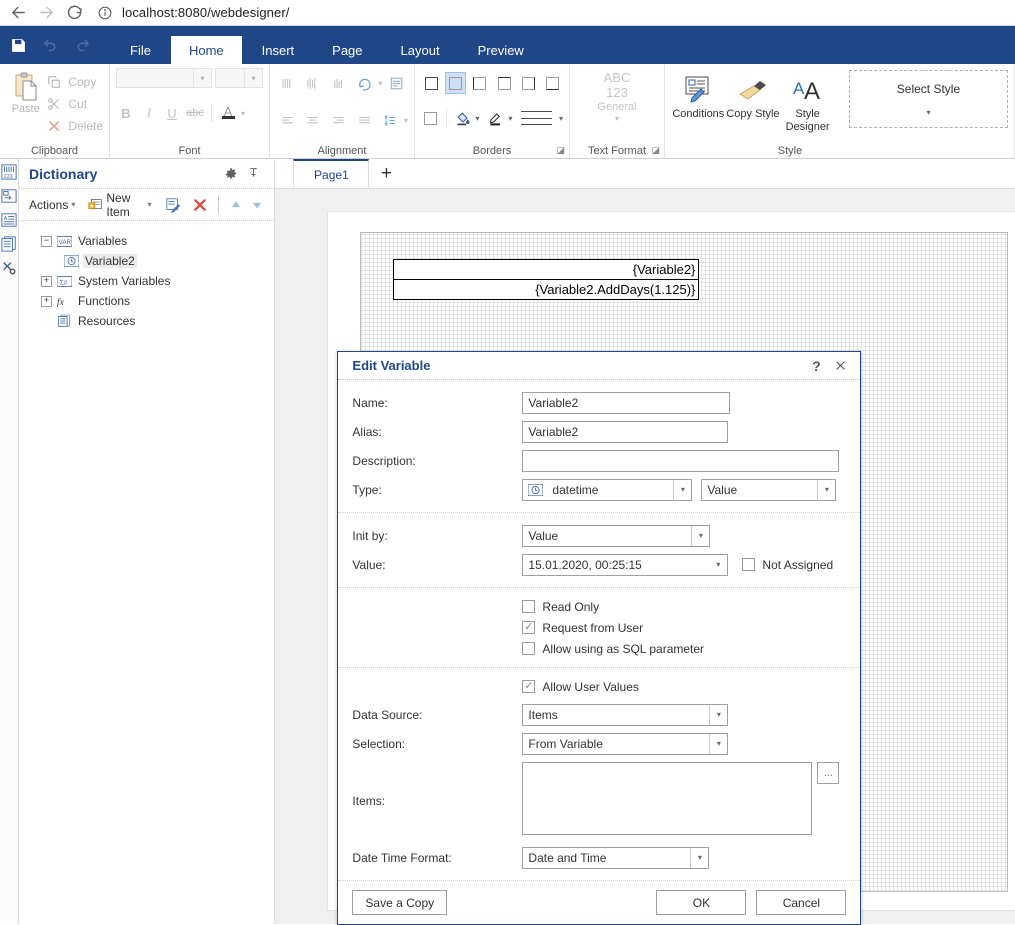 The height and width of the screenshot is (925, 1015). I want to click on new-item-button: New Item ▾, so click(120, 205).